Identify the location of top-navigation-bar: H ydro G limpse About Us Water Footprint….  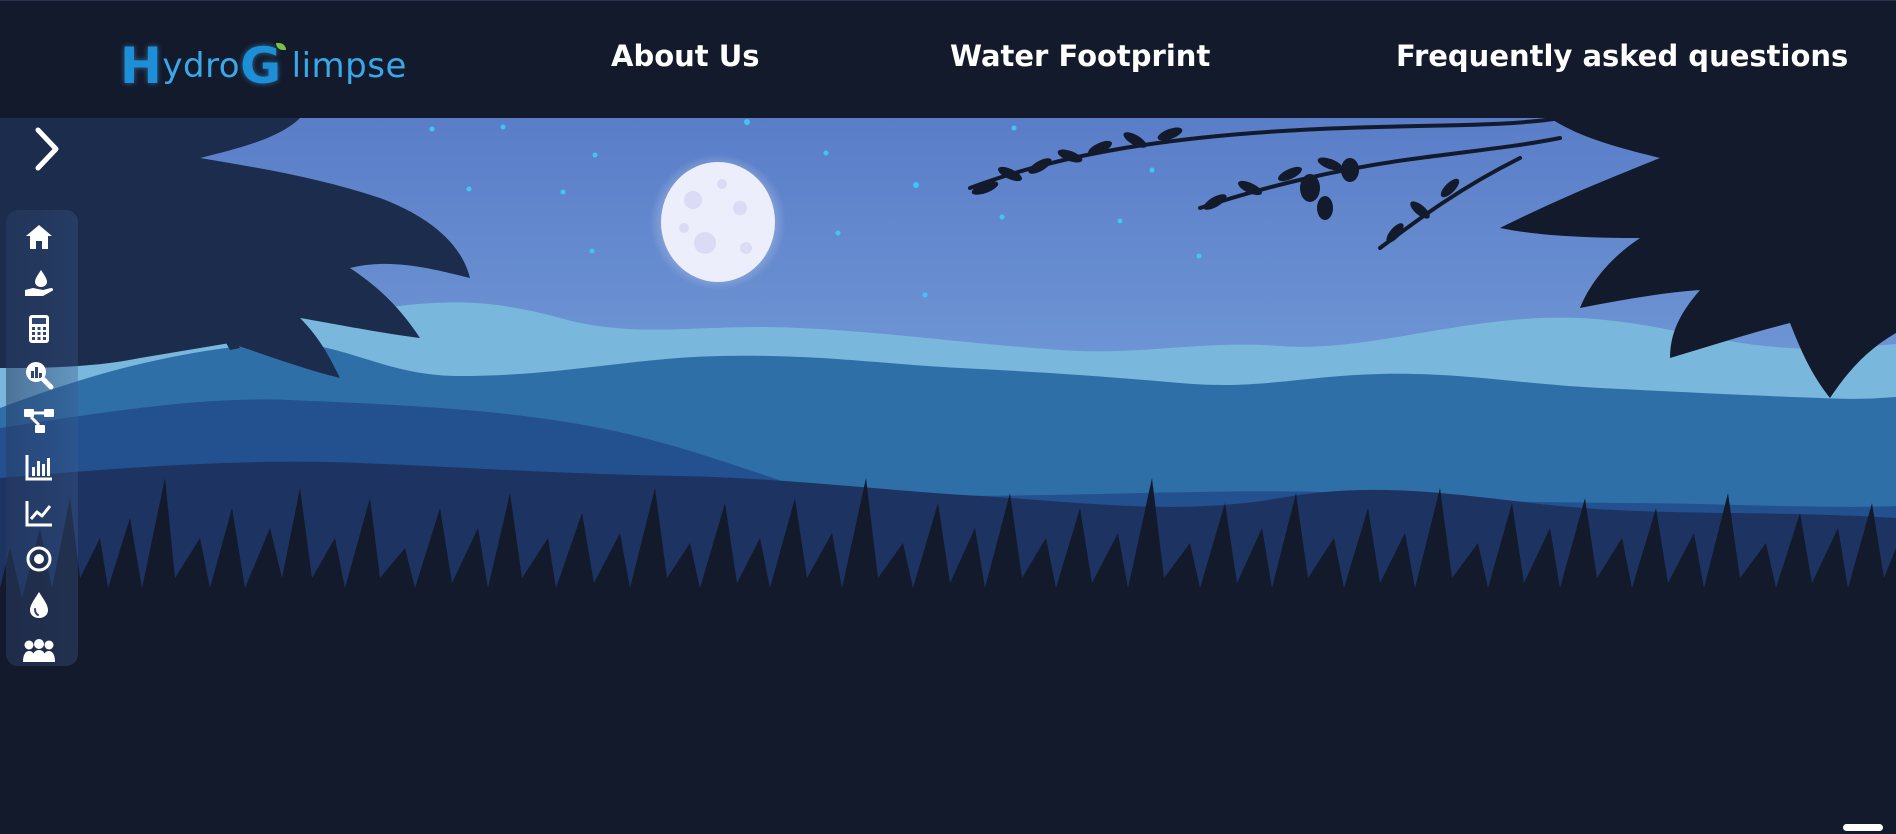
(948, 59).